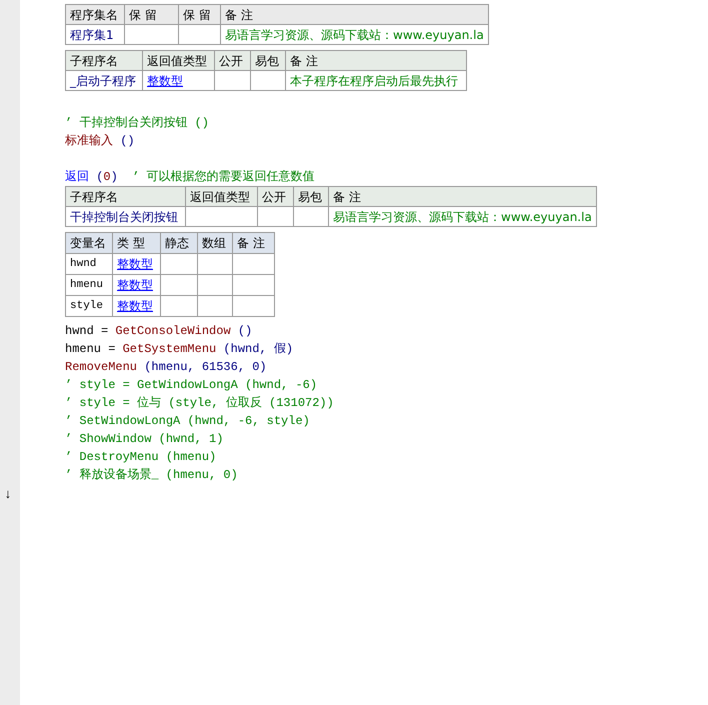  Describe the element at coordinates (89, 306) in the screenshot. I see `table-cell: style` at that location.